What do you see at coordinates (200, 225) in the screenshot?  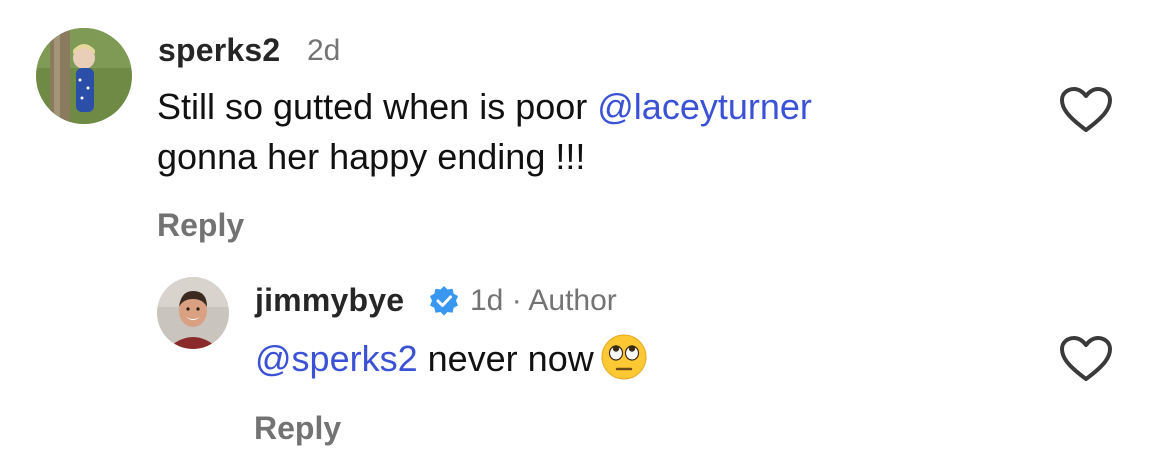 I see `comment-reply-button: Reply` at bounding box center [200, 225].